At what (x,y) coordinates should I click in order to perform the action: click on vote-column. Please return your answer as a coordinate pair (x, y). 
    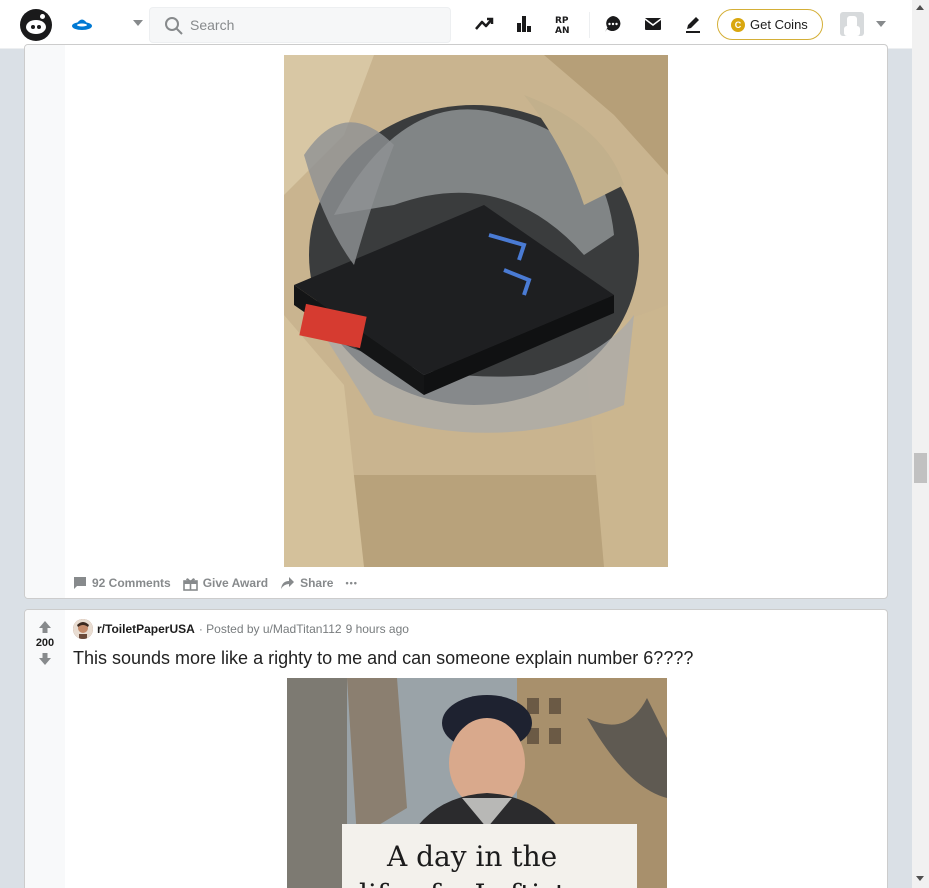
    Looking at the image, I should click on (45, 321).